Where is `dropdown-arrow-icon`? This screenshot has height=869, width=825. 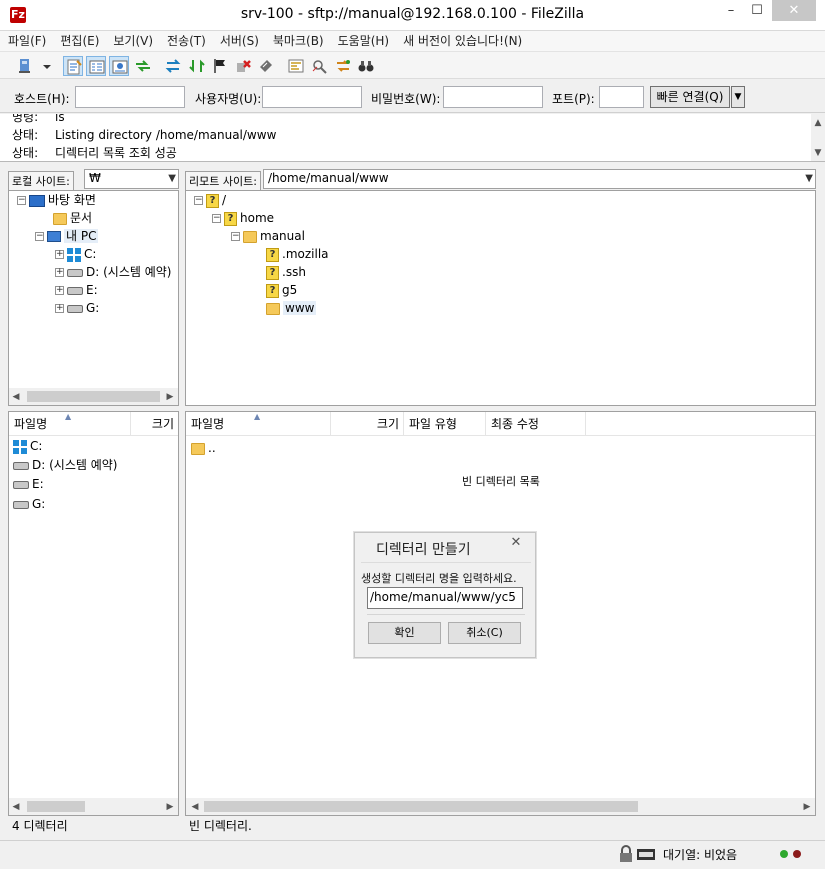
dropdown-arrow-icon is located at coordinates (44, 66).